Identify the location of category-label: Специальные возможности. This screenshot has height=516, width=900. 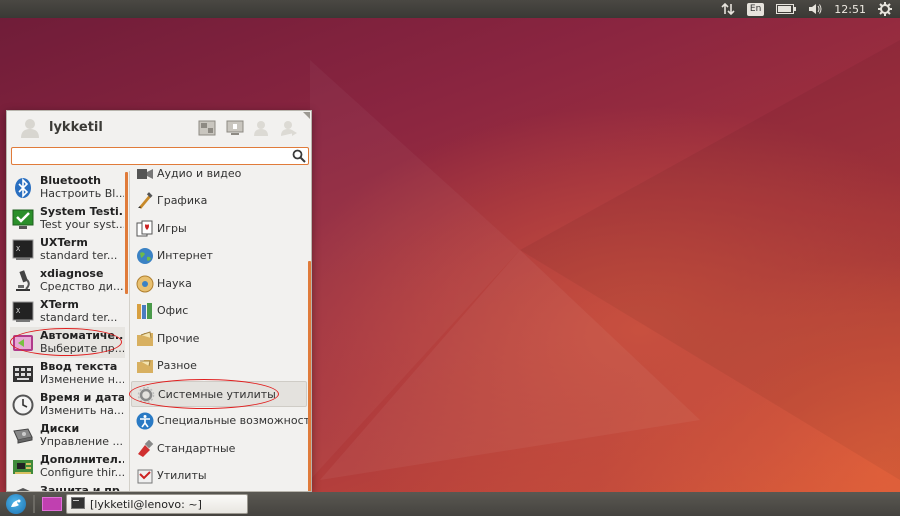
(234, 420).